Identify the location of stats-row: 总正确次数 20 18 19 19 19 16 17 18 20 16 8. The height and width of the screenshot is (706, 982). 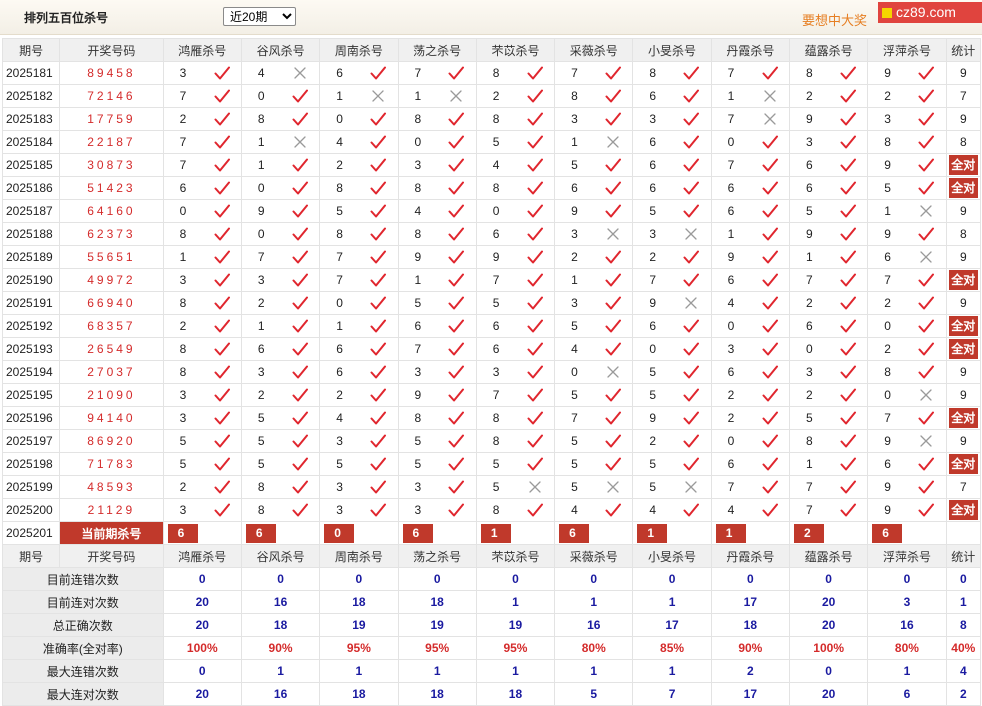
(492, 625).